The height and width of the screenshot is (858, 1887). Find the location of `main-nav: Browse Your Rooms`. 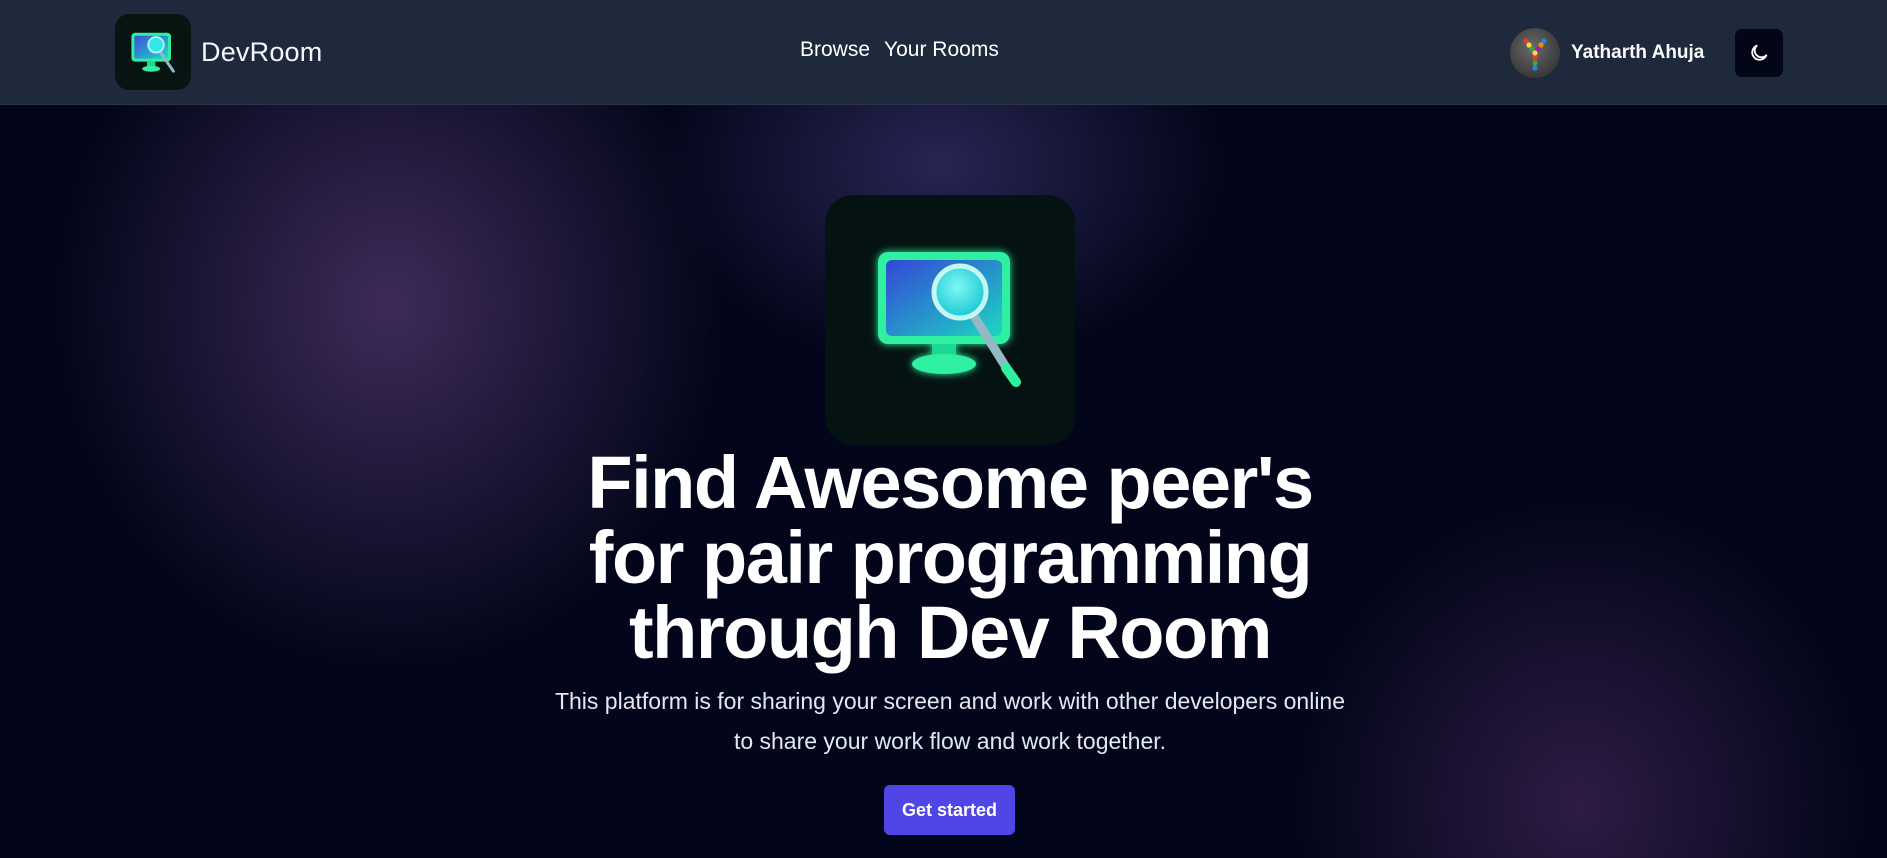

main-nav: Browse Your Rooms is located at coordinates (899, 50).